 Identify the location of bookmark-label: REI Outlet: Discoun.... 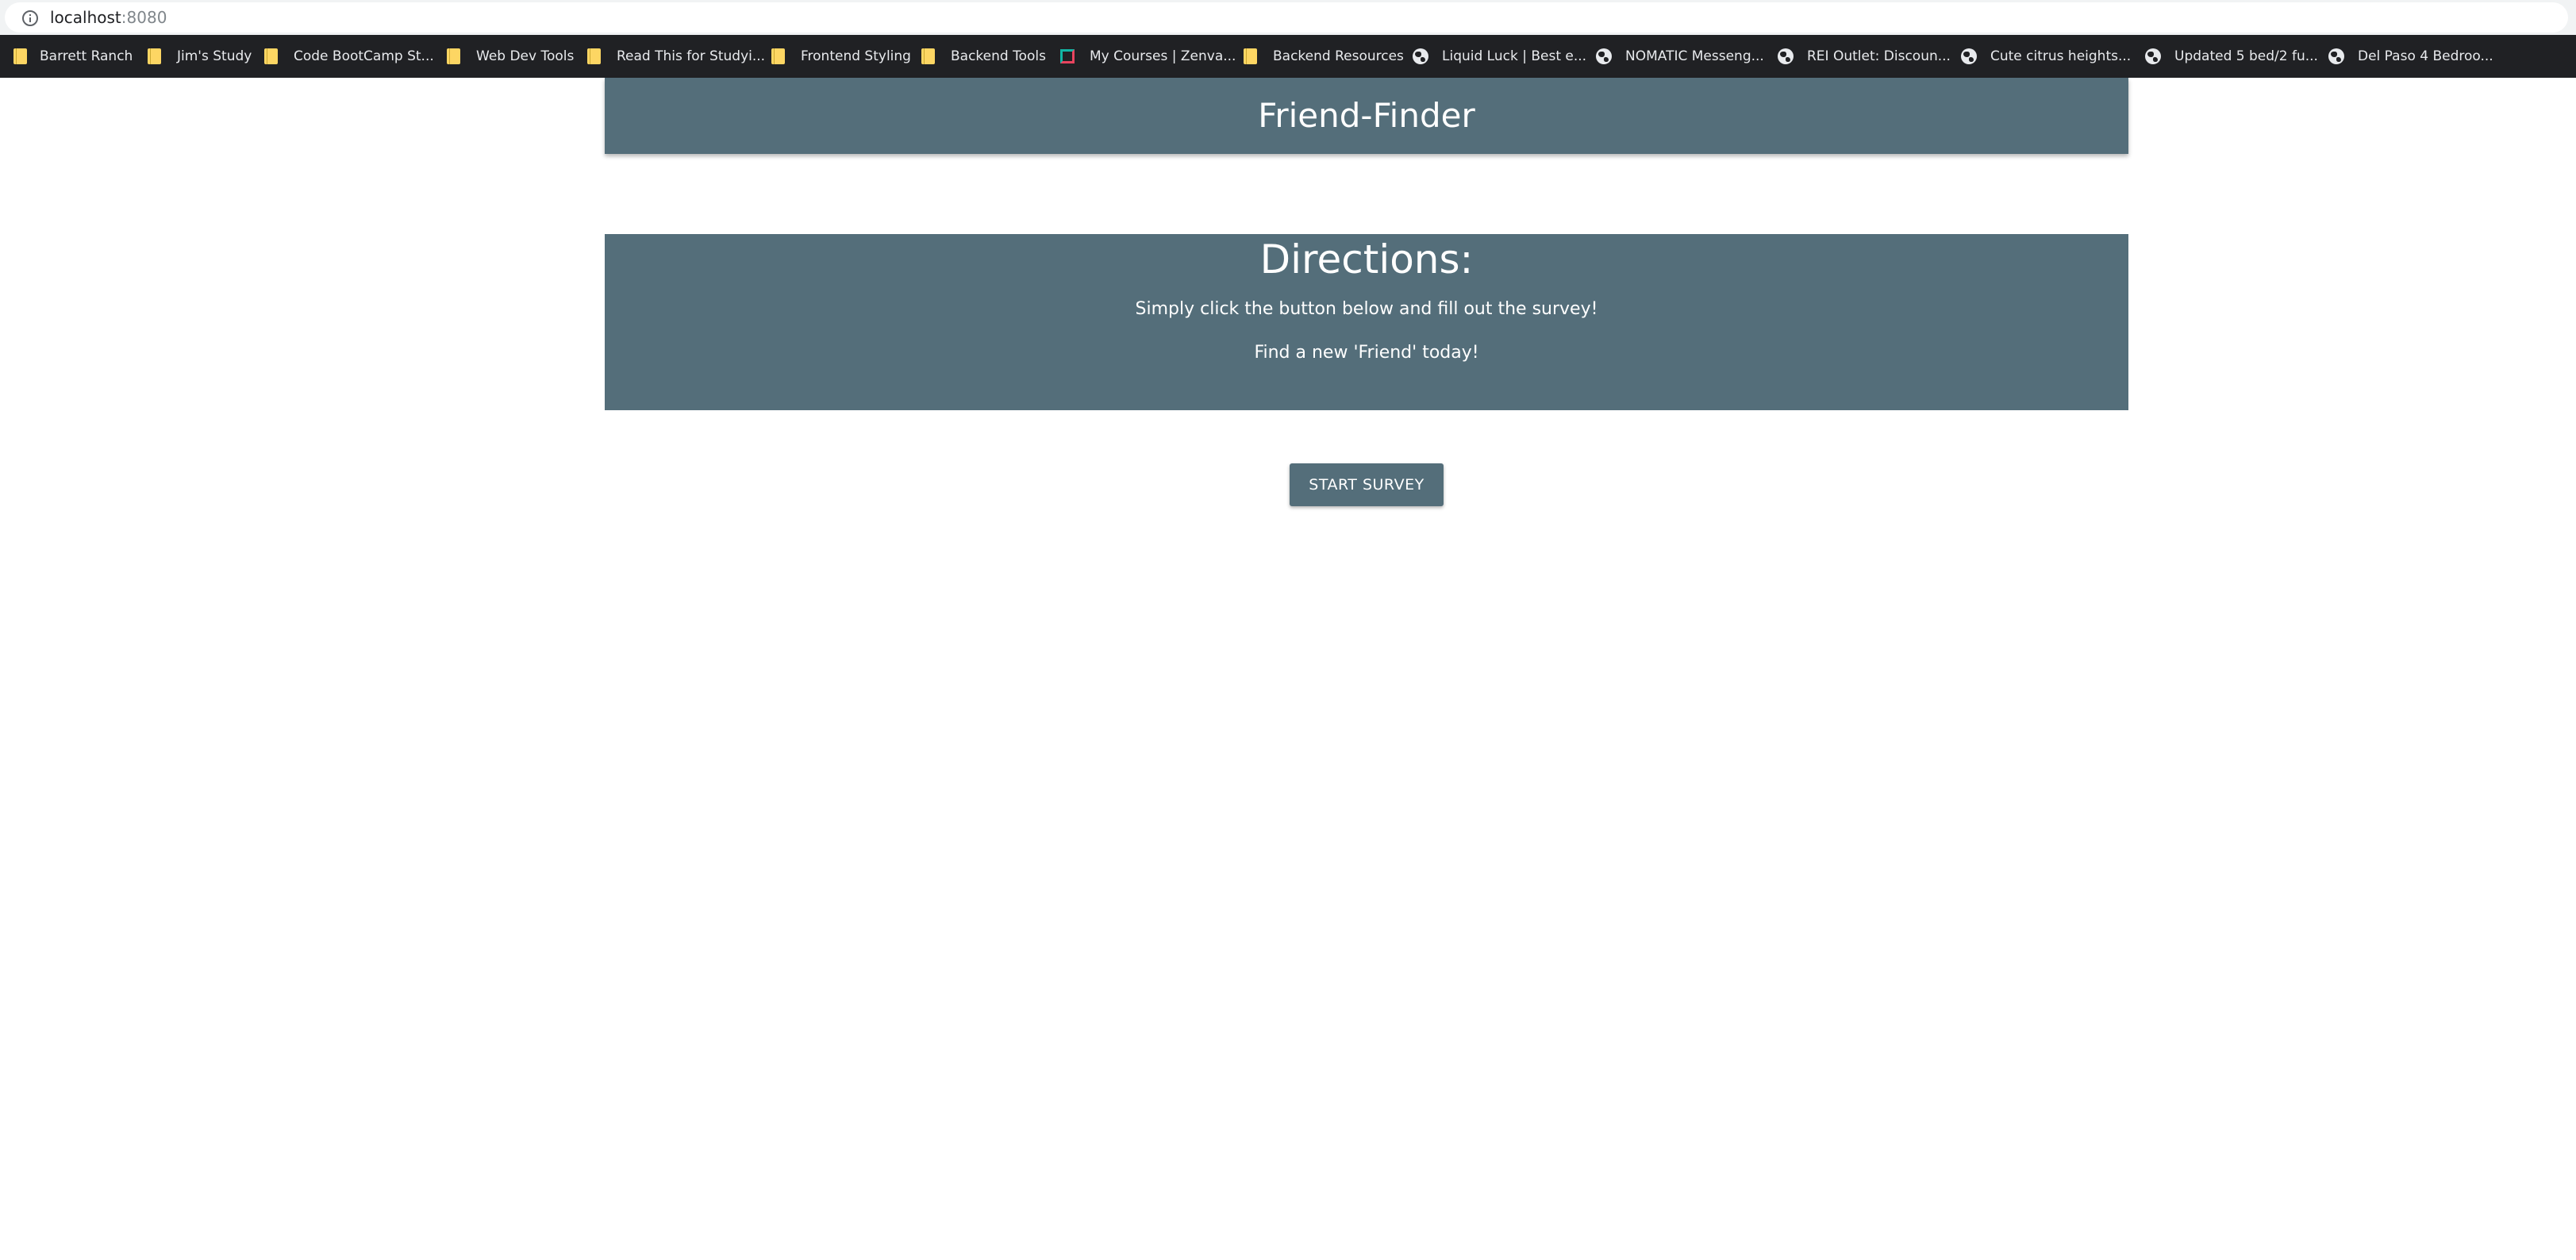
(1879, 56).